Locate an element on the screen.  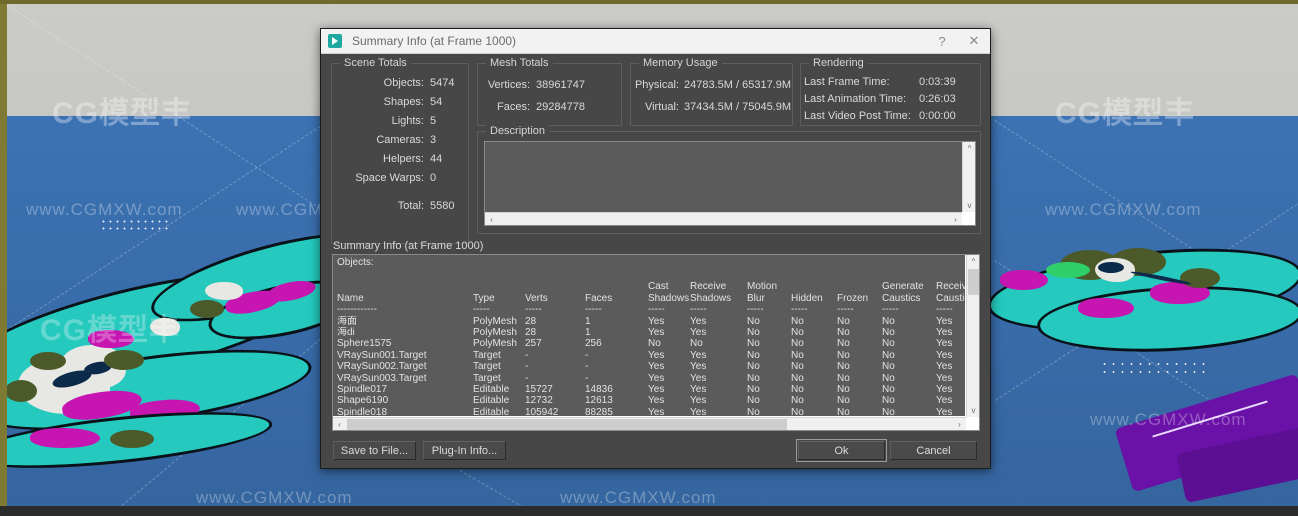
table-cell: Verts is located at coordinates (536, 298).